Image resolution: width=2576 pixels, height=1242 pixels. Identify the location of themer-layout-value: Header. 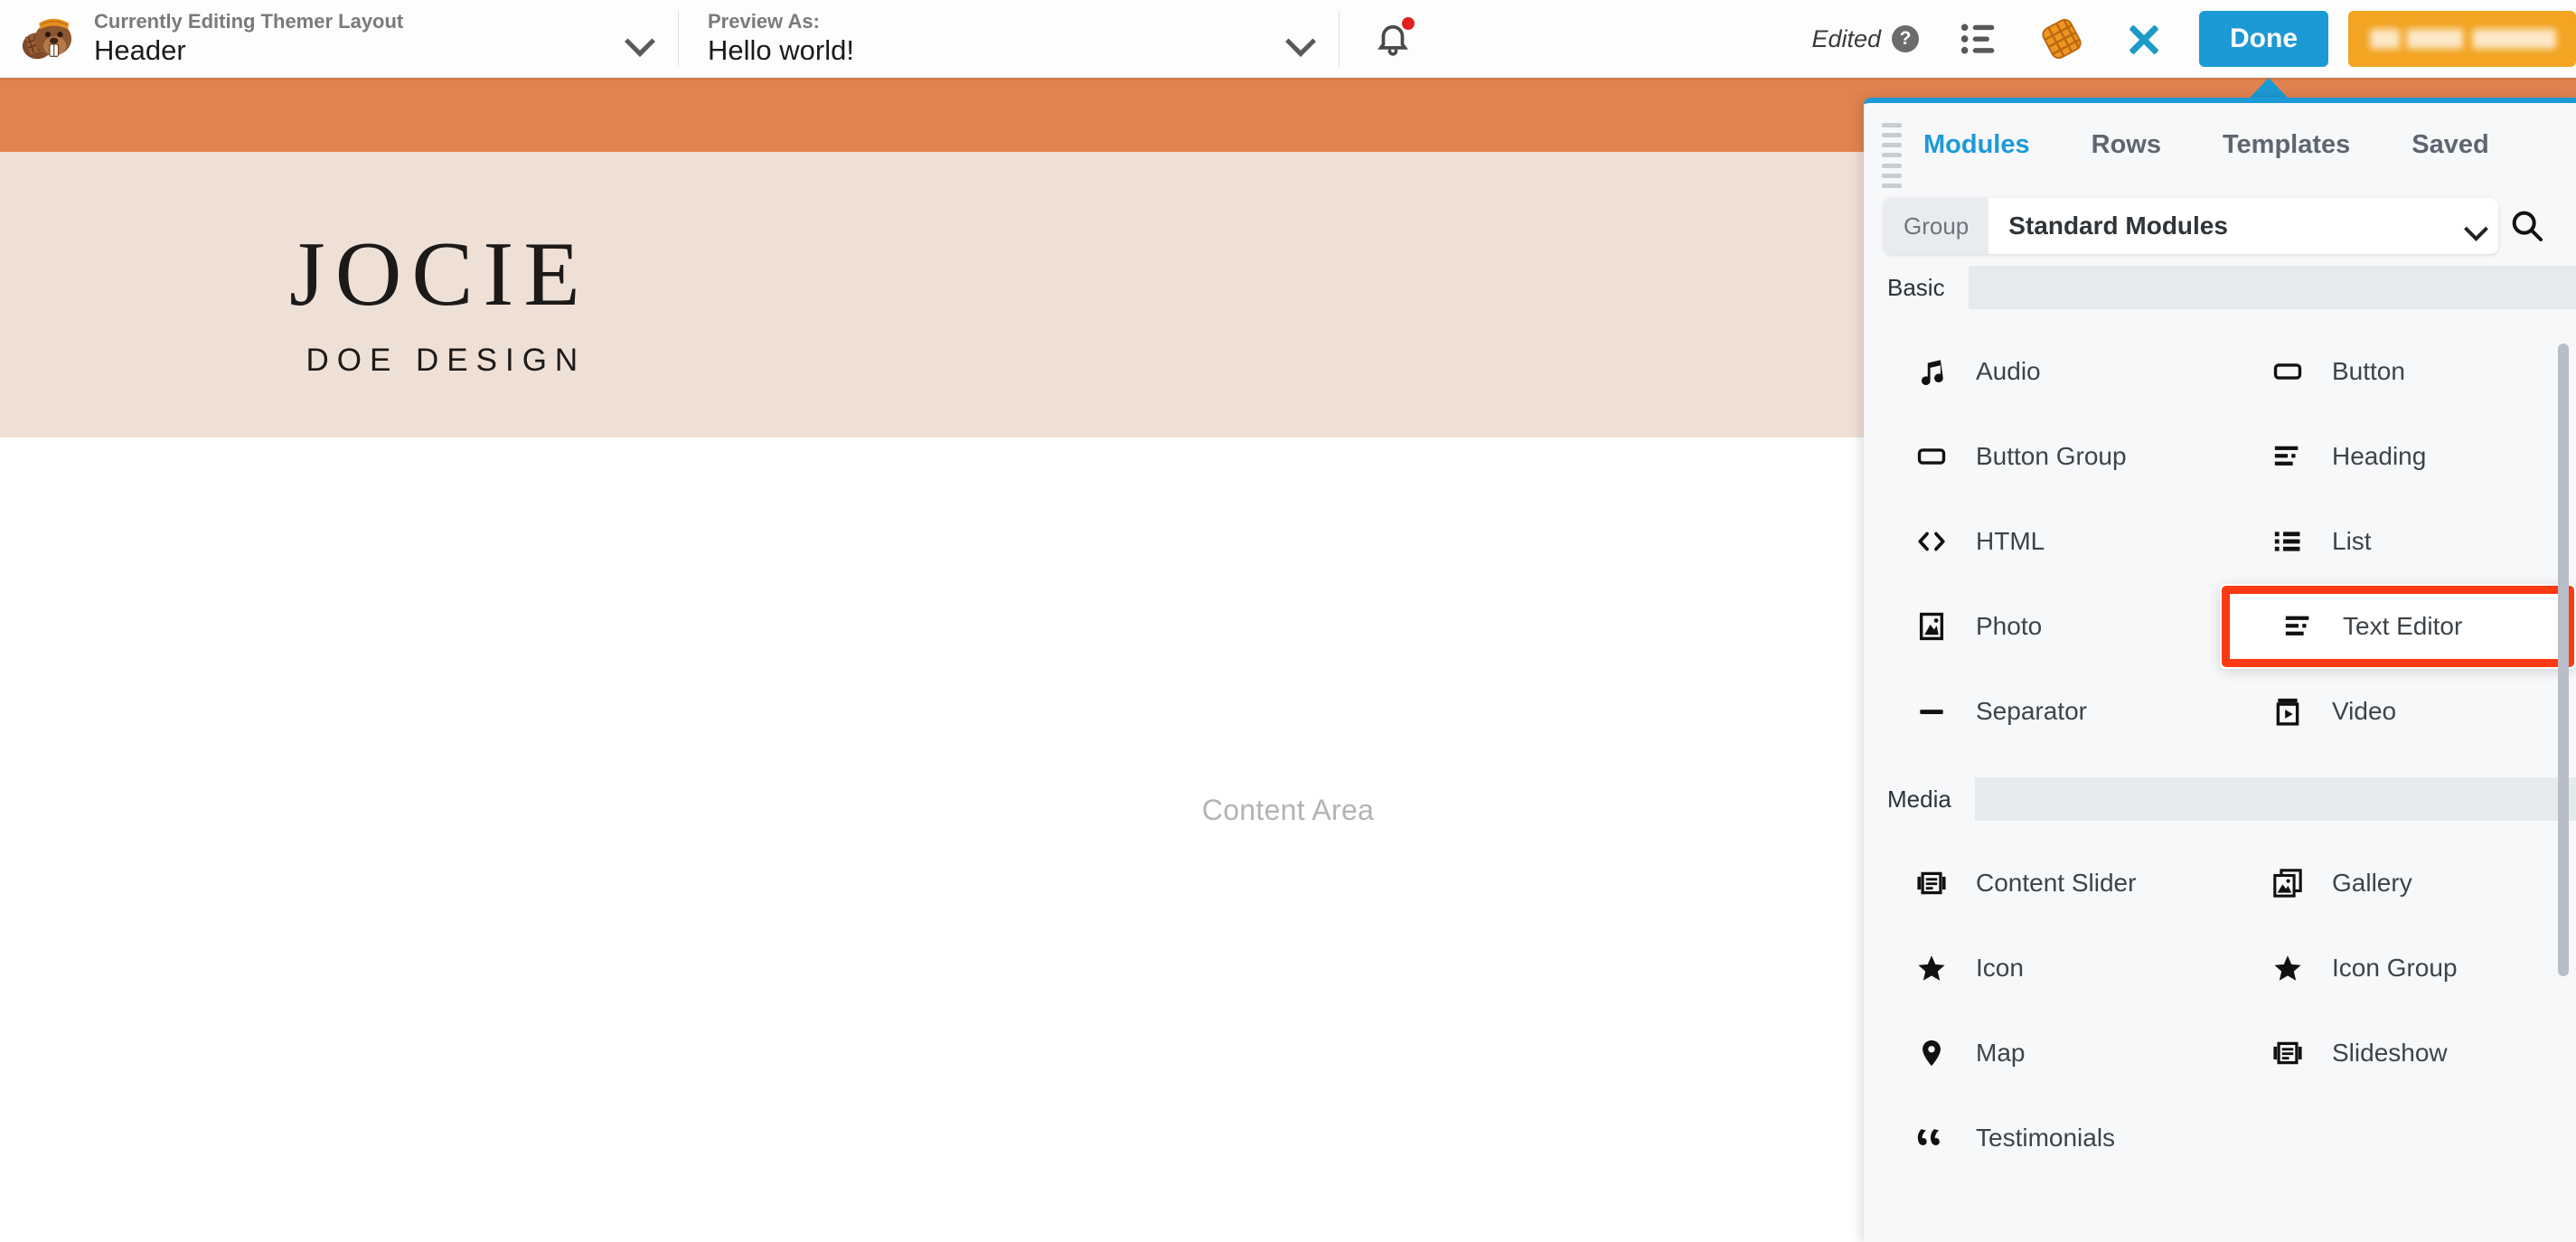
(140, 50).